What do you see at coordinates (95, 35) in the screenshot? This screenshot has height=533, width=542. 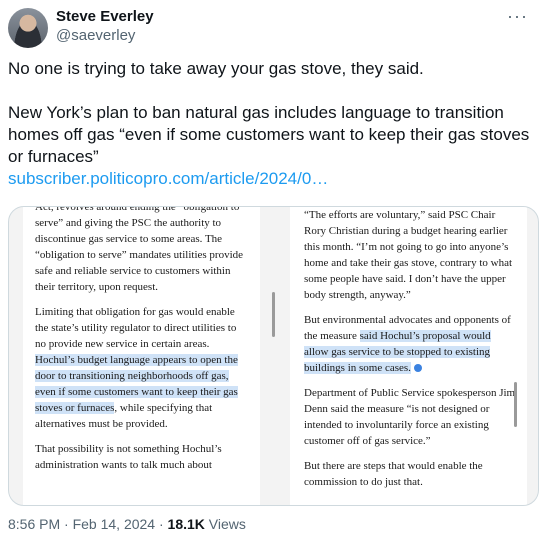 I see `author-handle: @saeverley` at bounding box center [95, 35].